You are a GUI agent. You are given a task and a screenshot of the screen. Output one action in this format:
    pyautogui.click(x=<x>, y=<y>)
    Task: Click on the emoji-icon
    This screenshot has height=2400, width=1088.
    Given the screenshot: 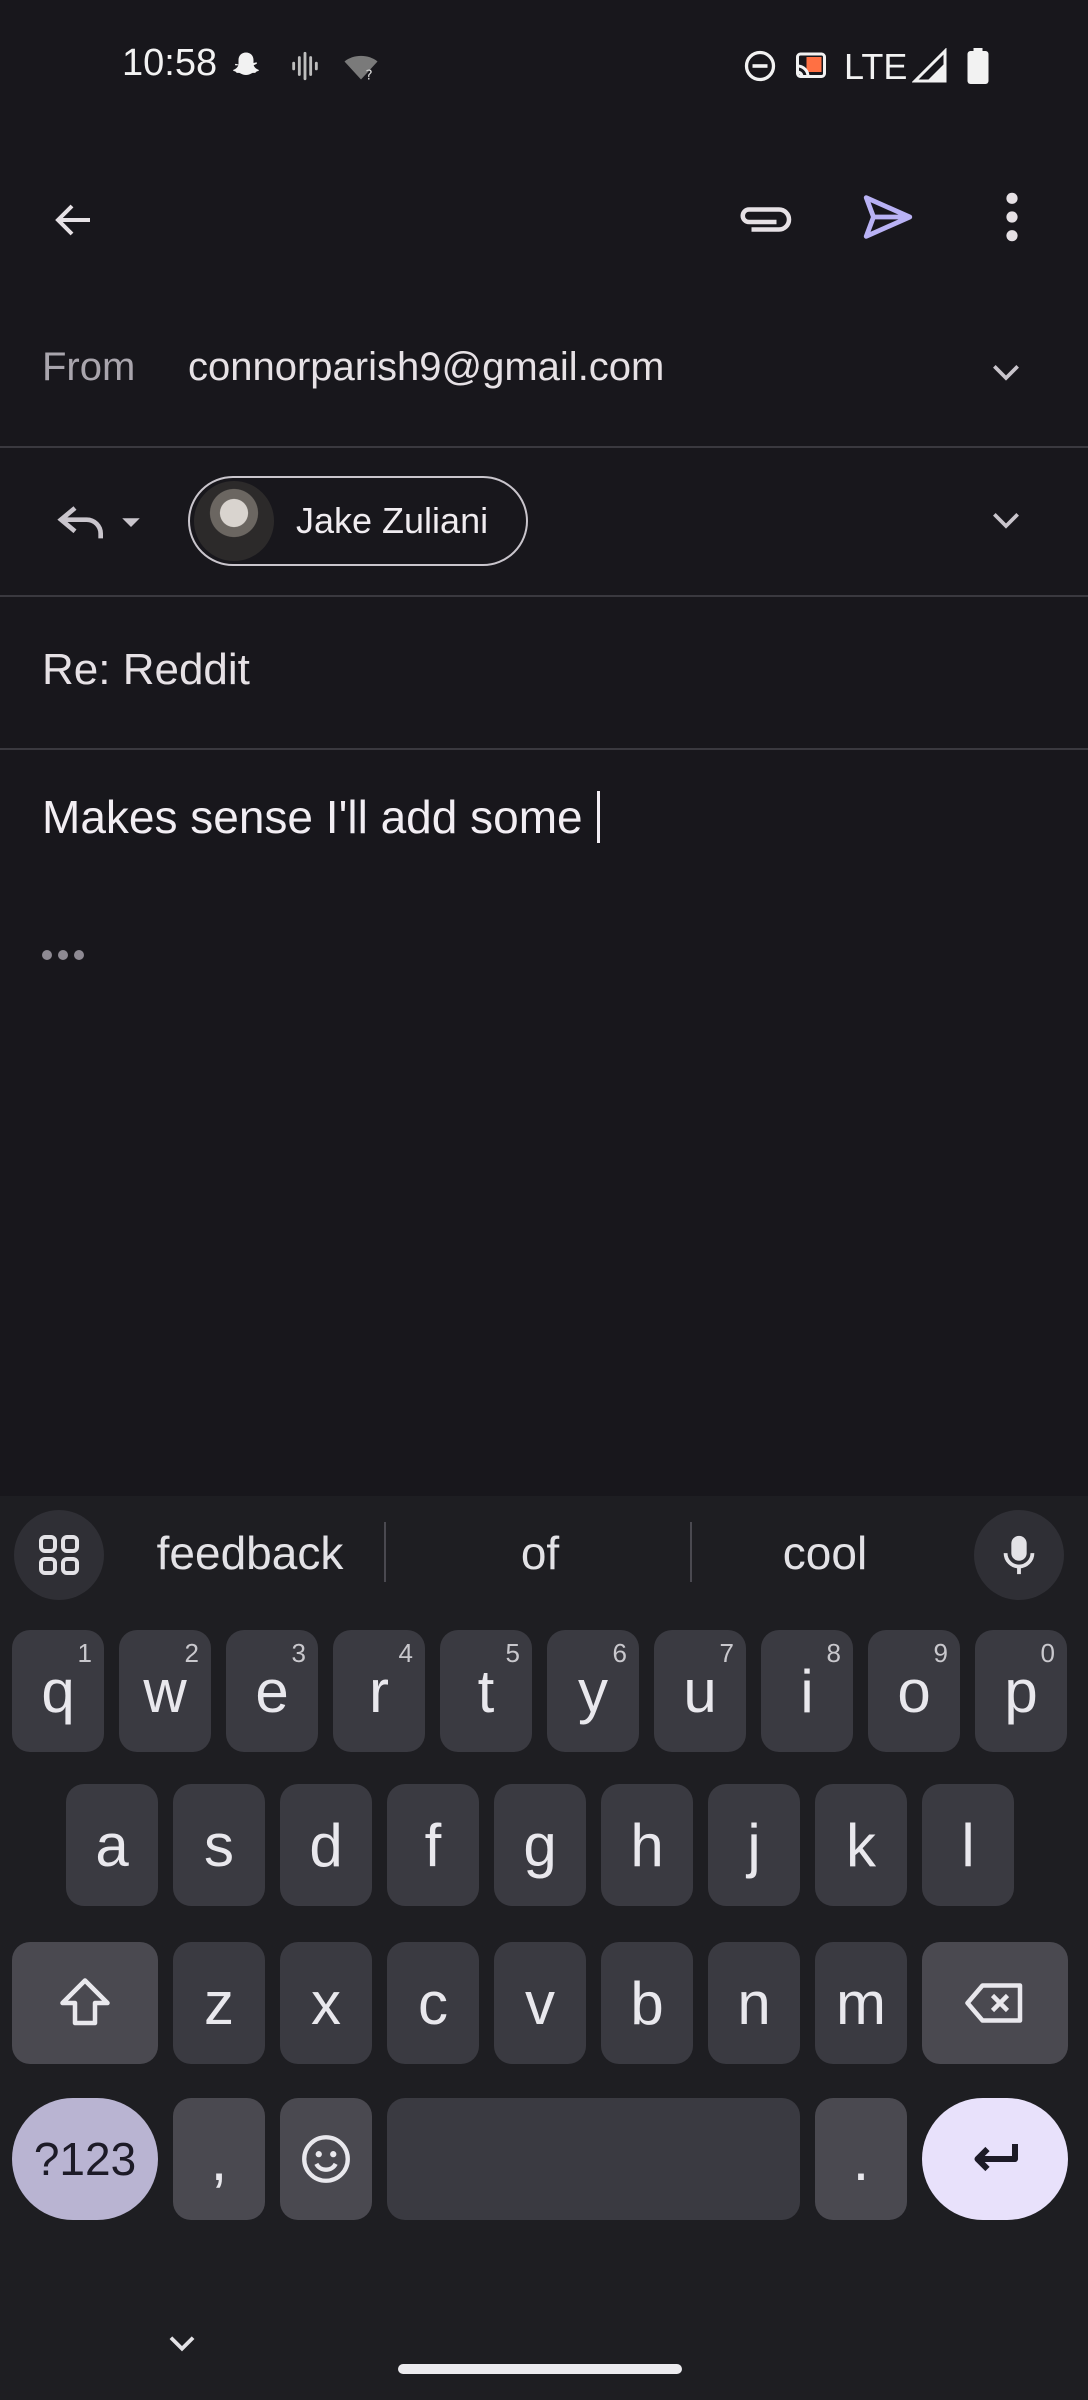 What is the action you would take?
    pyautogui.click(x=326, y=2159)
    